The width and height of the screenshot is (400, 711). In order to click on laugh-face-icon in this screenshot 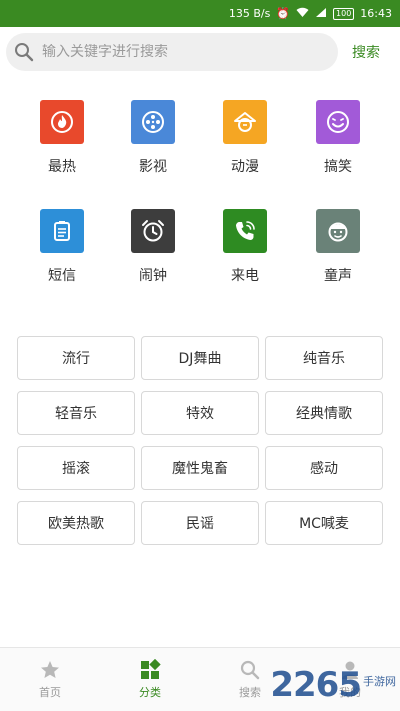, I will do `click(338, 122)`.